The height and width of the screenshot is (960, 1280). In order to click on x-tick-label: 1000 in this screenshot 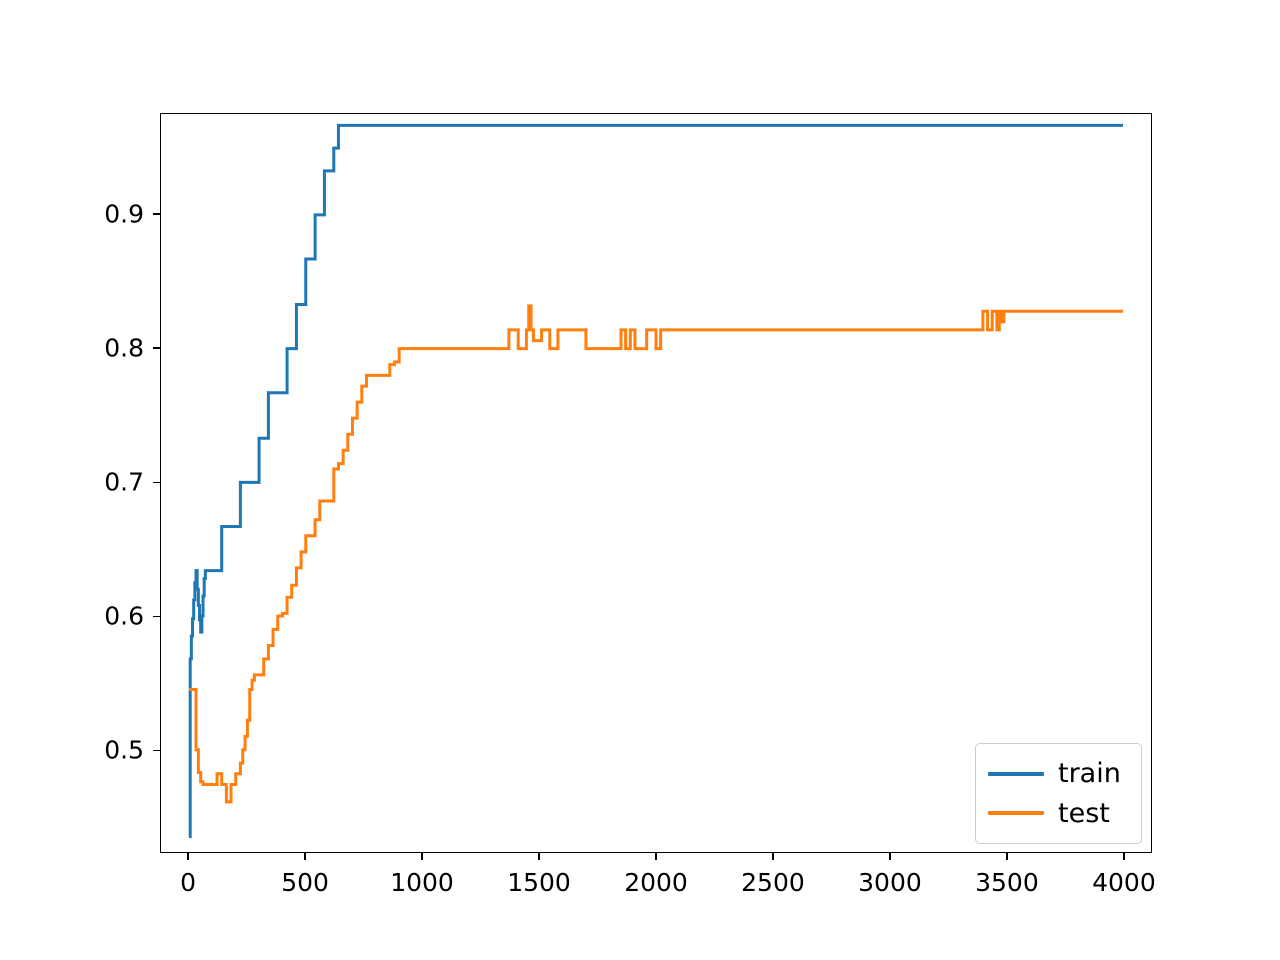, I will do `click(422, 882)`.